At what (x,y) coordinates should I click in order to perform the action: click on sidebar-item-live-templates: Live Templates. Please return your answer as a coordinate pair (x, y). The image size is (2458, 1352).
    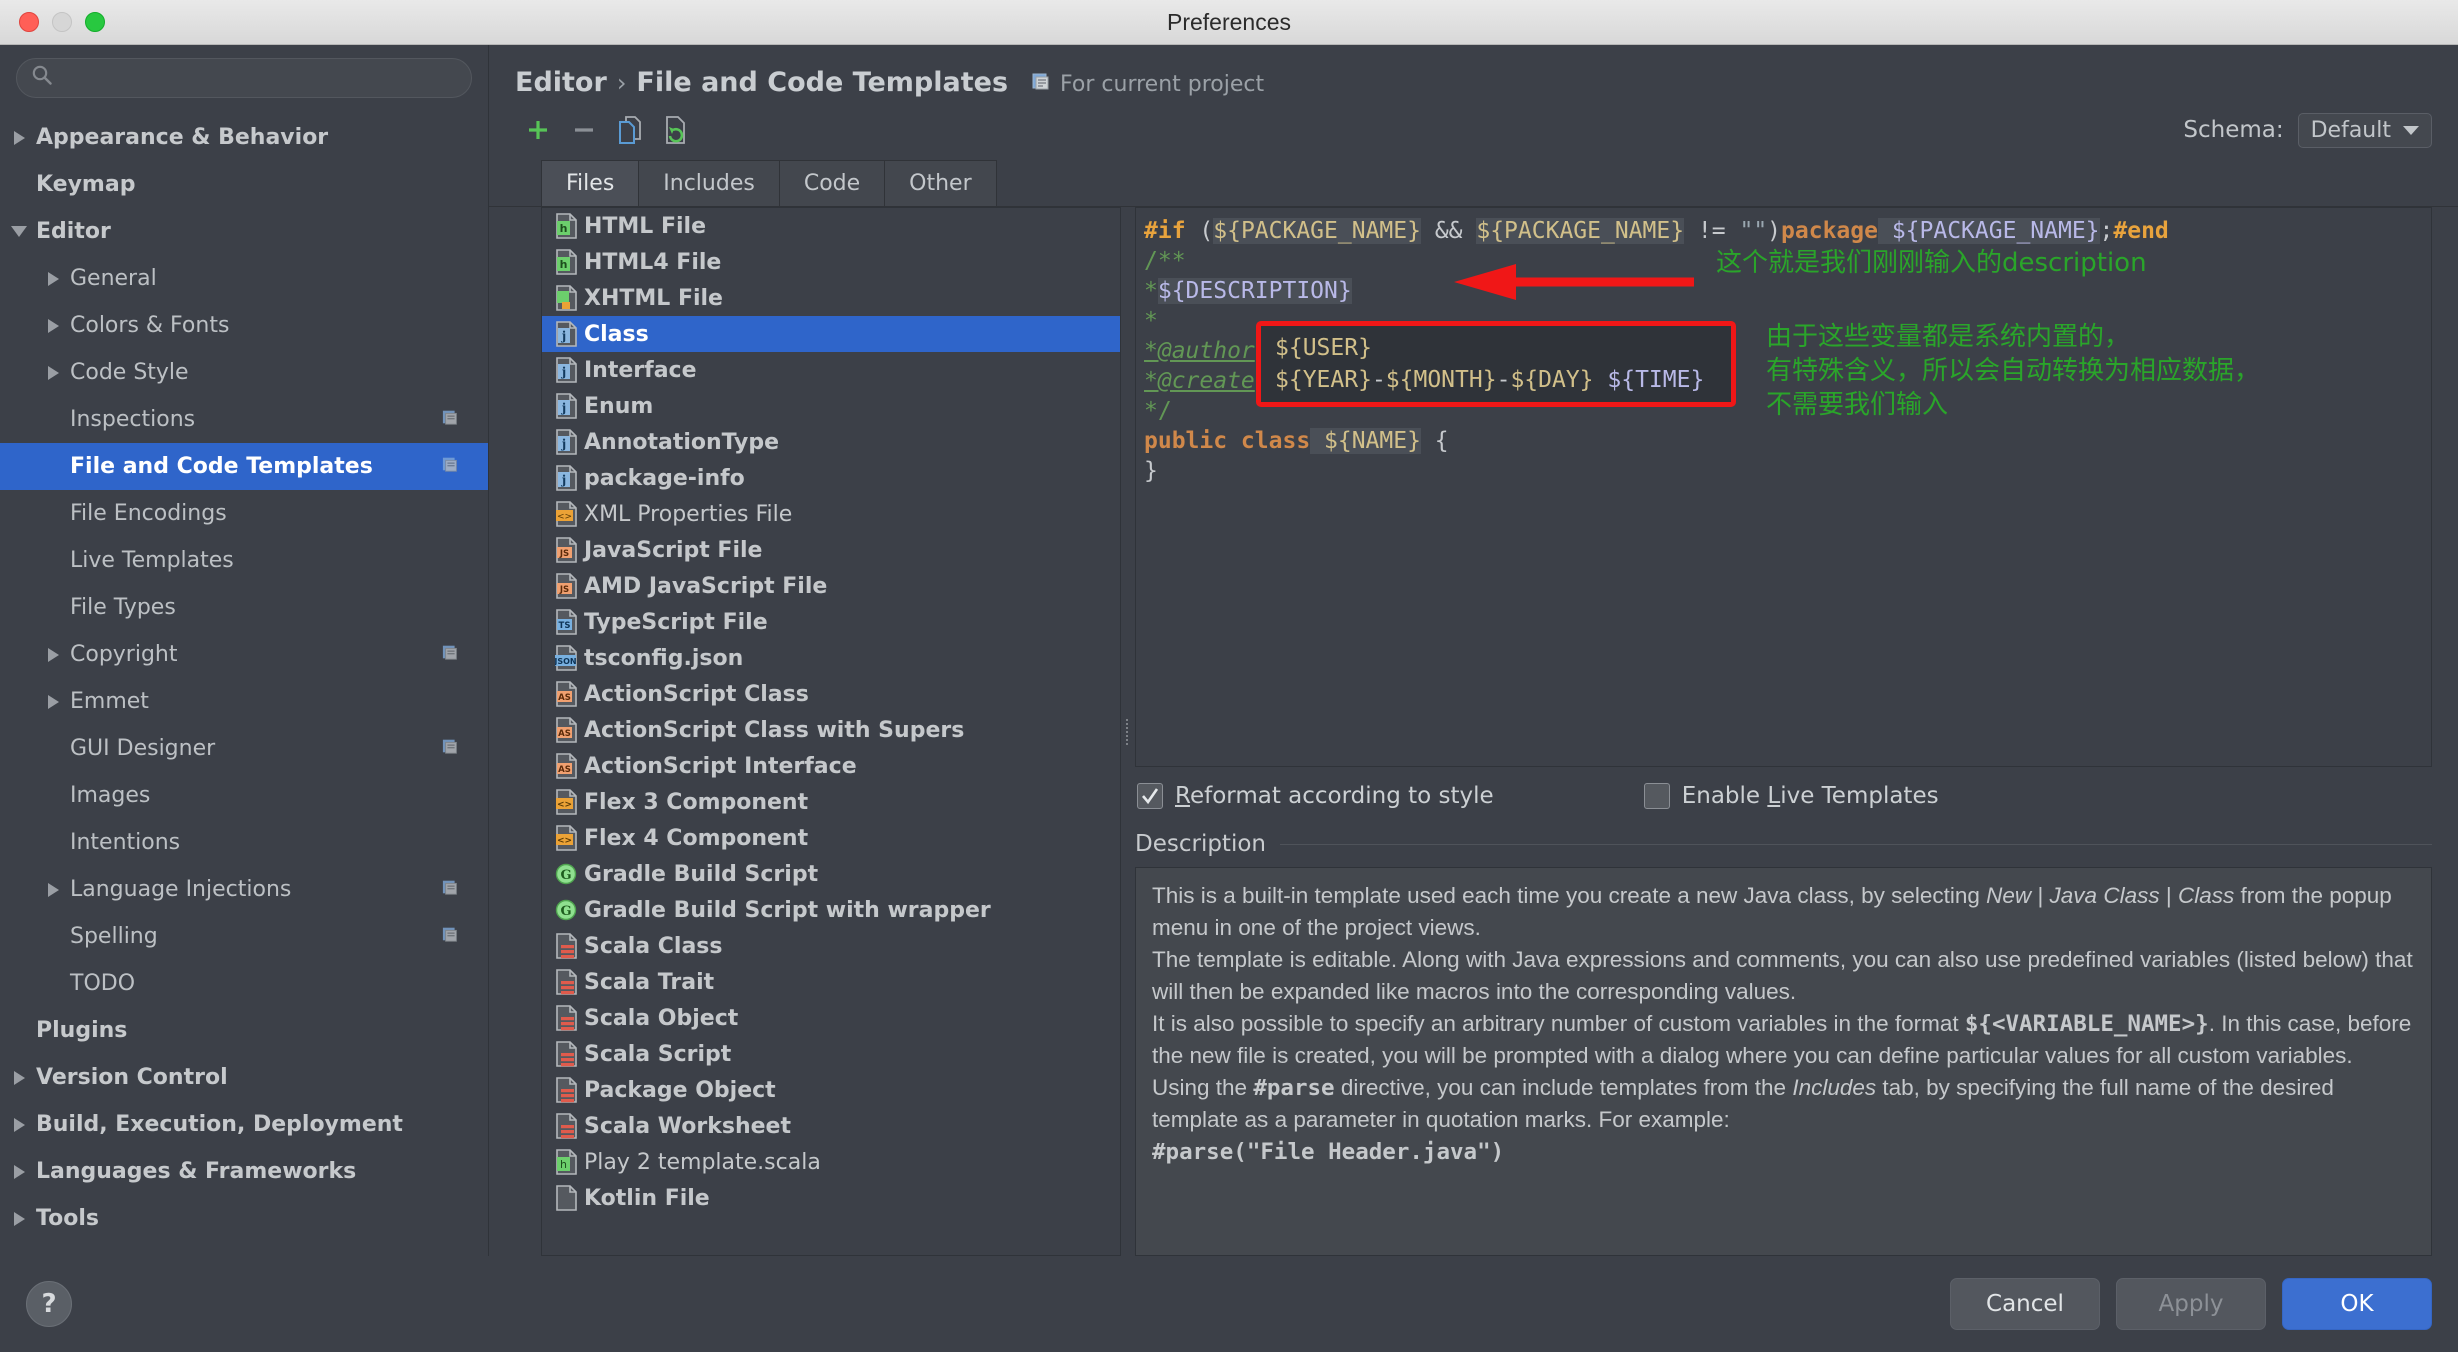
    Looking at the image, I should click on (244, 560).